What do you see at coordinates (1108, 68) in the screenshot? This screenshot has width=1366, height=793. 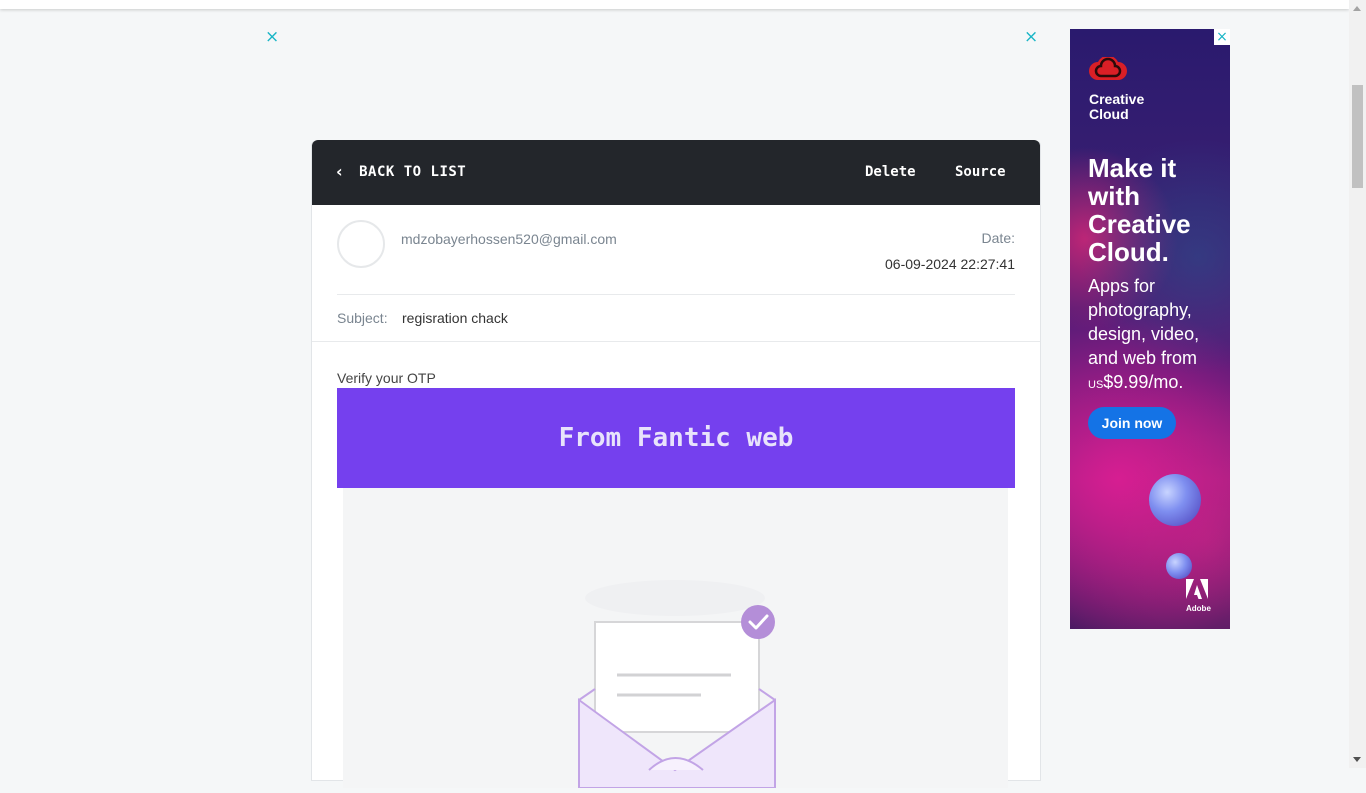 I see `creative-cloud-logo-icon` at bounding box center [1108, 68].